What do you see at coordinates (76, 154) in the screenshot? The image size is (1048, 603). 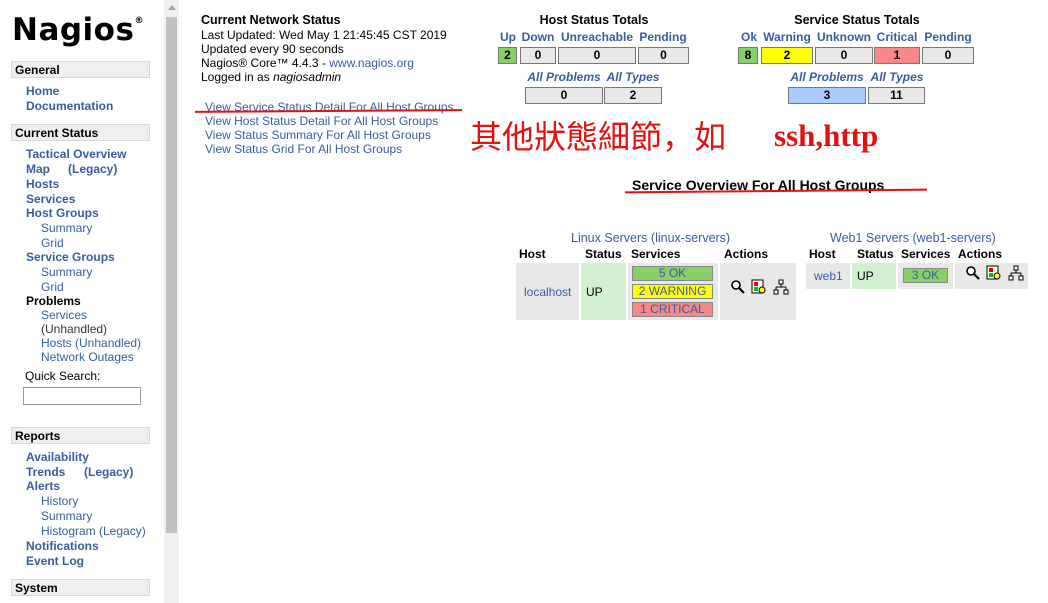 I see `nav-tactical-overview: Tactical Overview` at bounding box center [76, 154].